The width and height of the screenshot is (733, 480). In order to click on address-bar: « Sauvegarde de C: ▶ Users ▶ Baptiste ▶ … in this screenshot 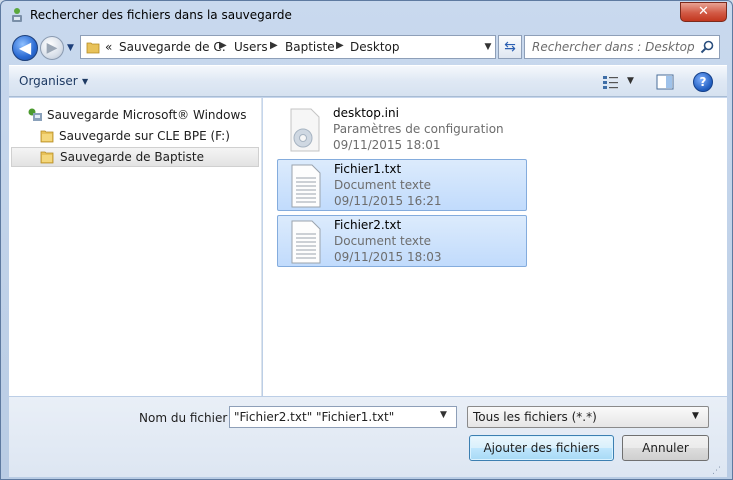, I will do `click(288, 47)`.